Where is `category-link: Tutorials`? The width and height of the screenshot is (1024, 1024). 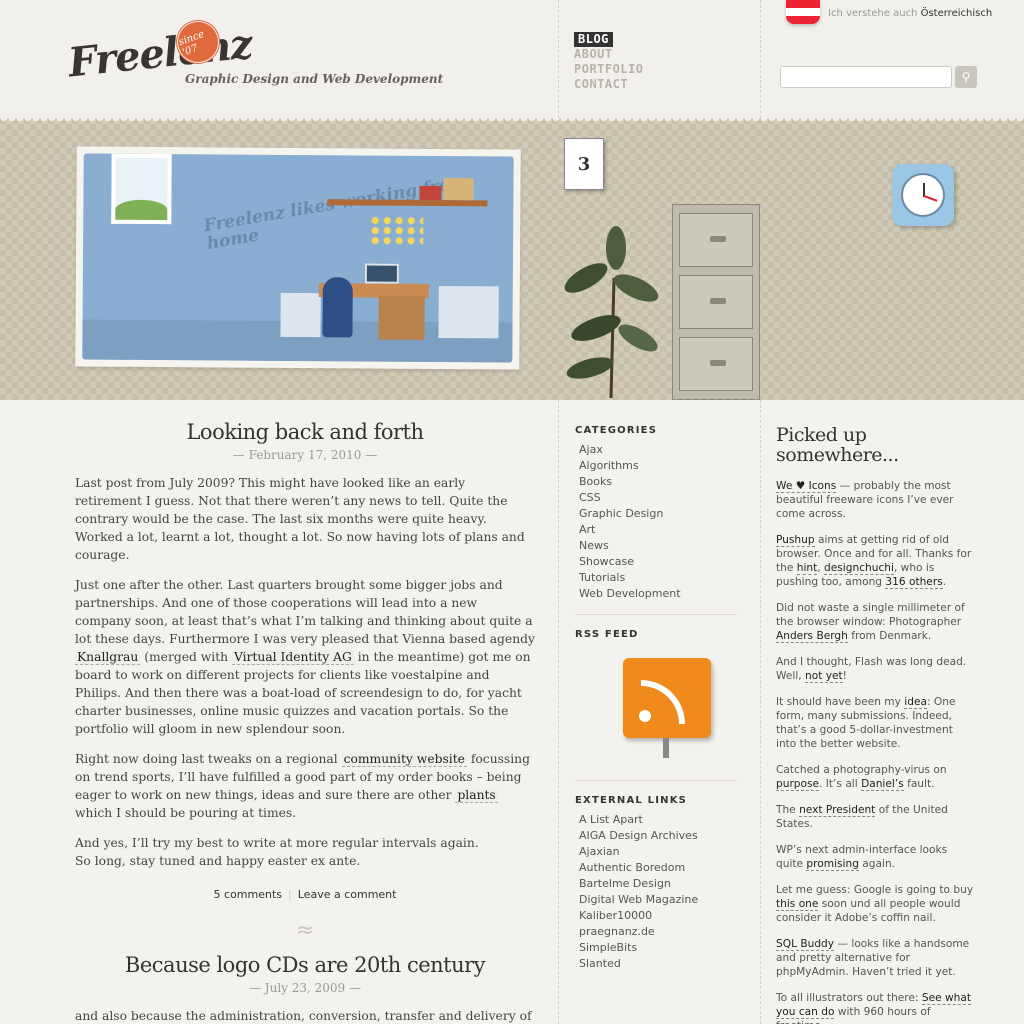
category-link: Tutorials is located at coordinates (656, 578).